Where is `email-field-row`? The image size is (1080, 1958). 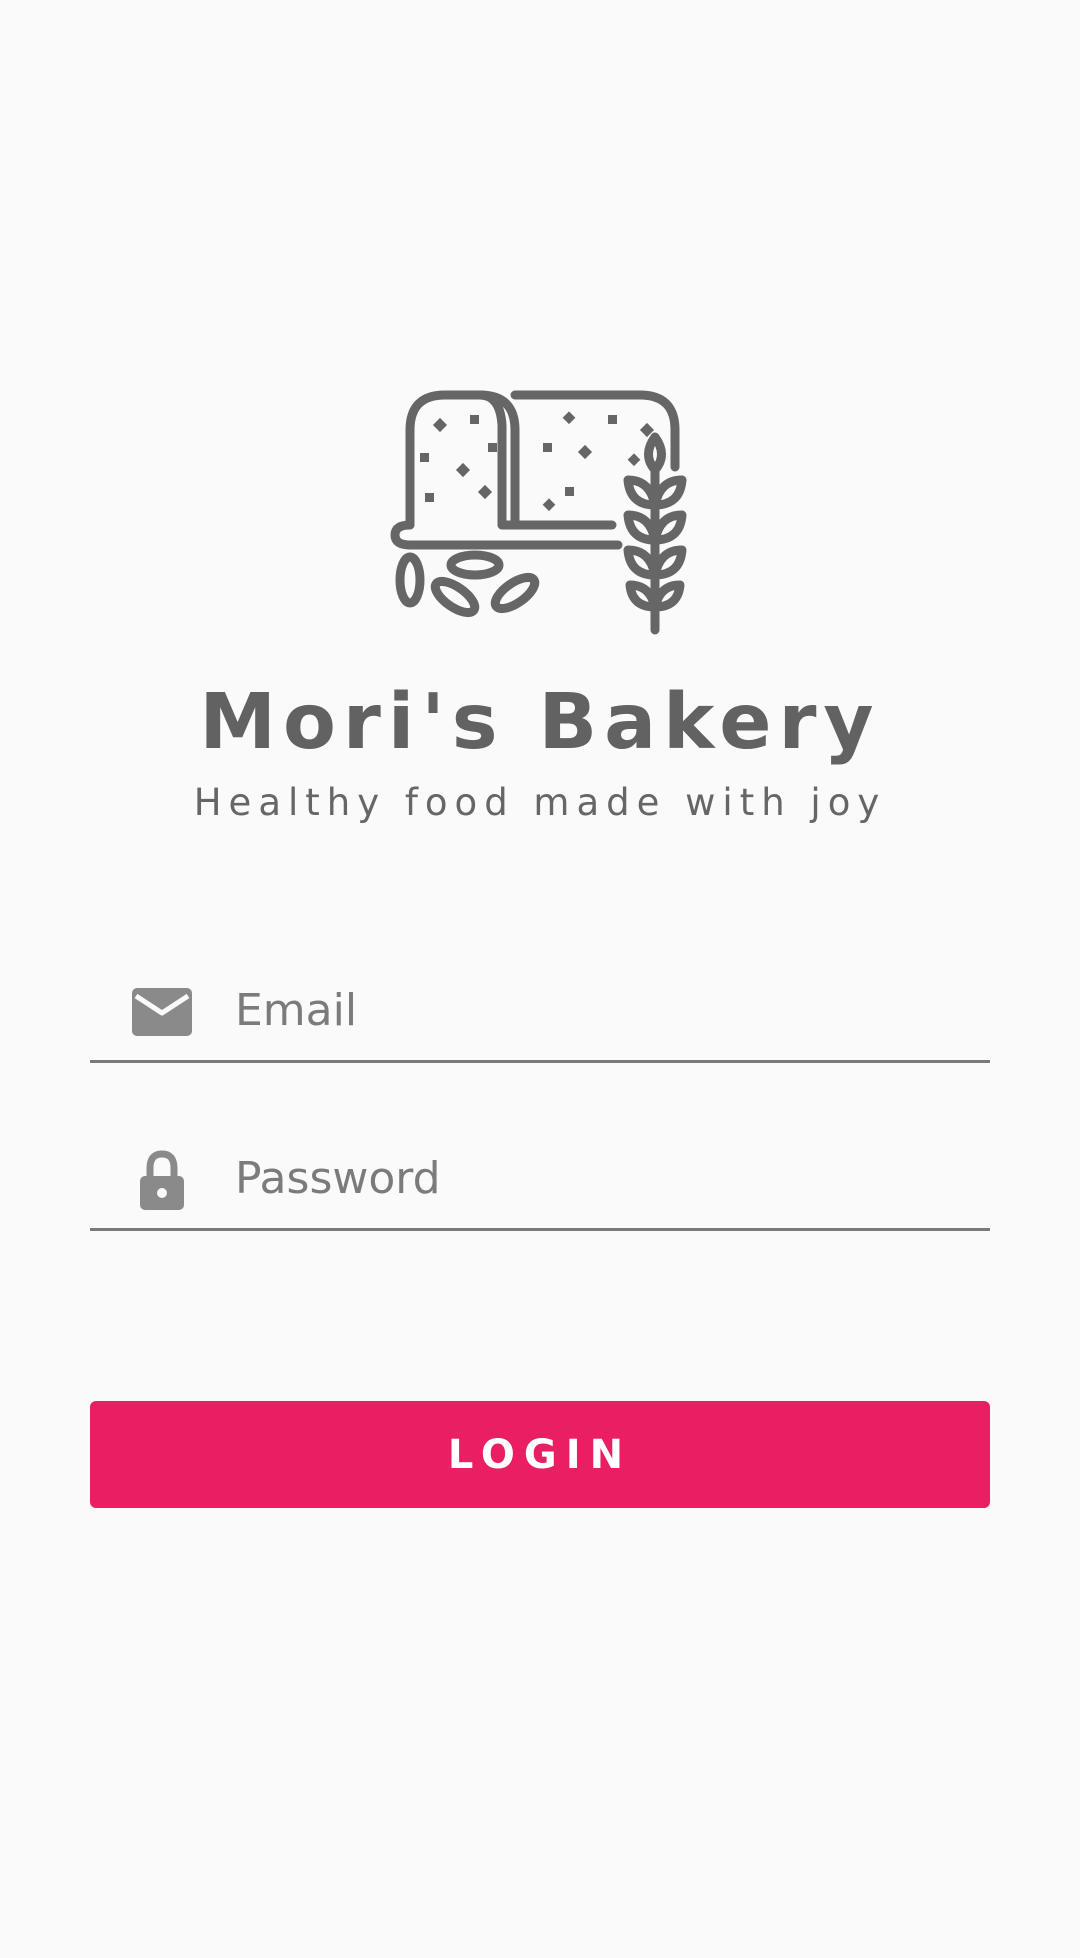 email-field-row is located at coordinates (540, 1011).